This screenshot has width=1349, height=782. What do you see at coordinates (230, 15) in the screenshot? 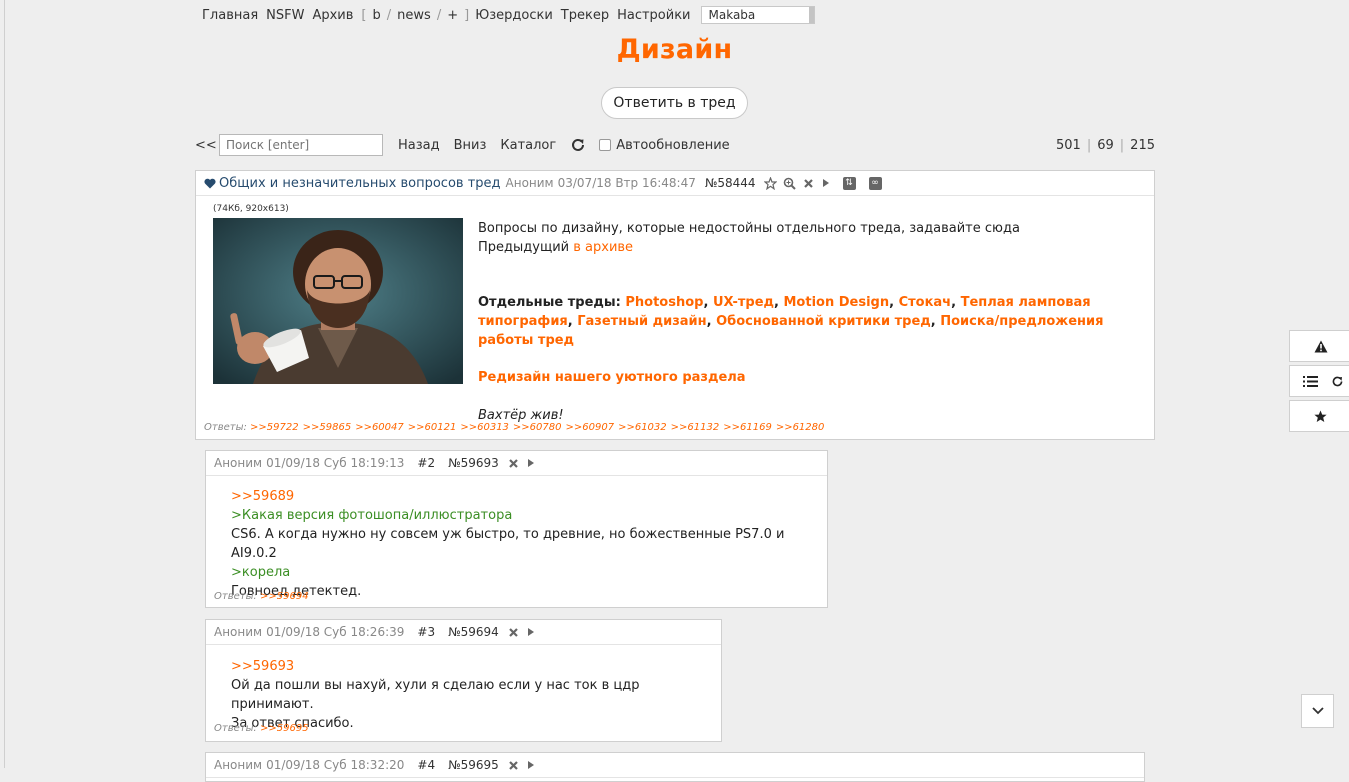
I see `nav-home: Главная` at bounding box center [230, 15].